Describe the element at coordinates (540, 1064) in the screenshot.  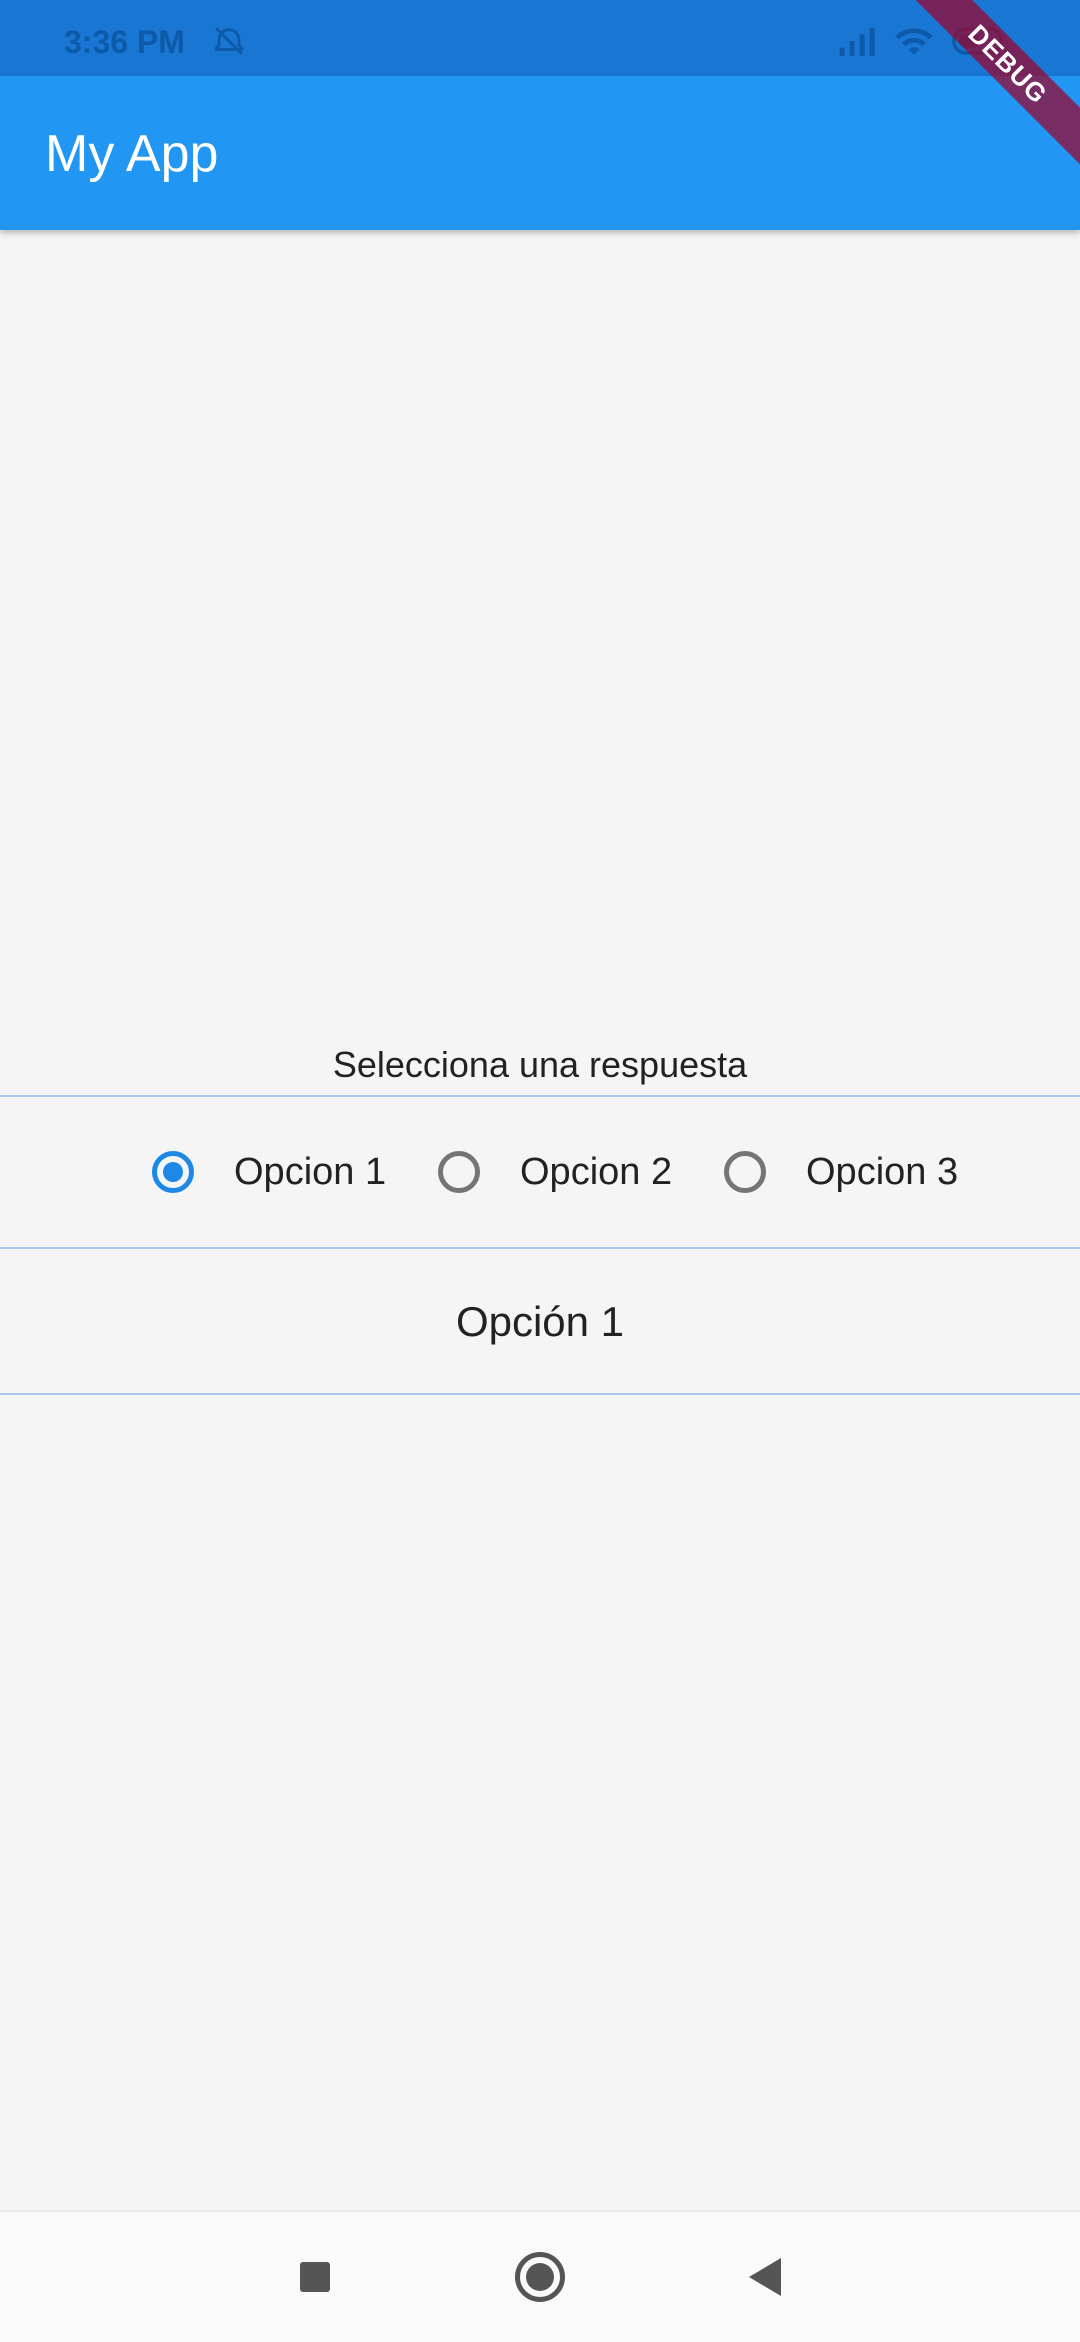
I see `question-label: Selecciona una respuesta` at that location.